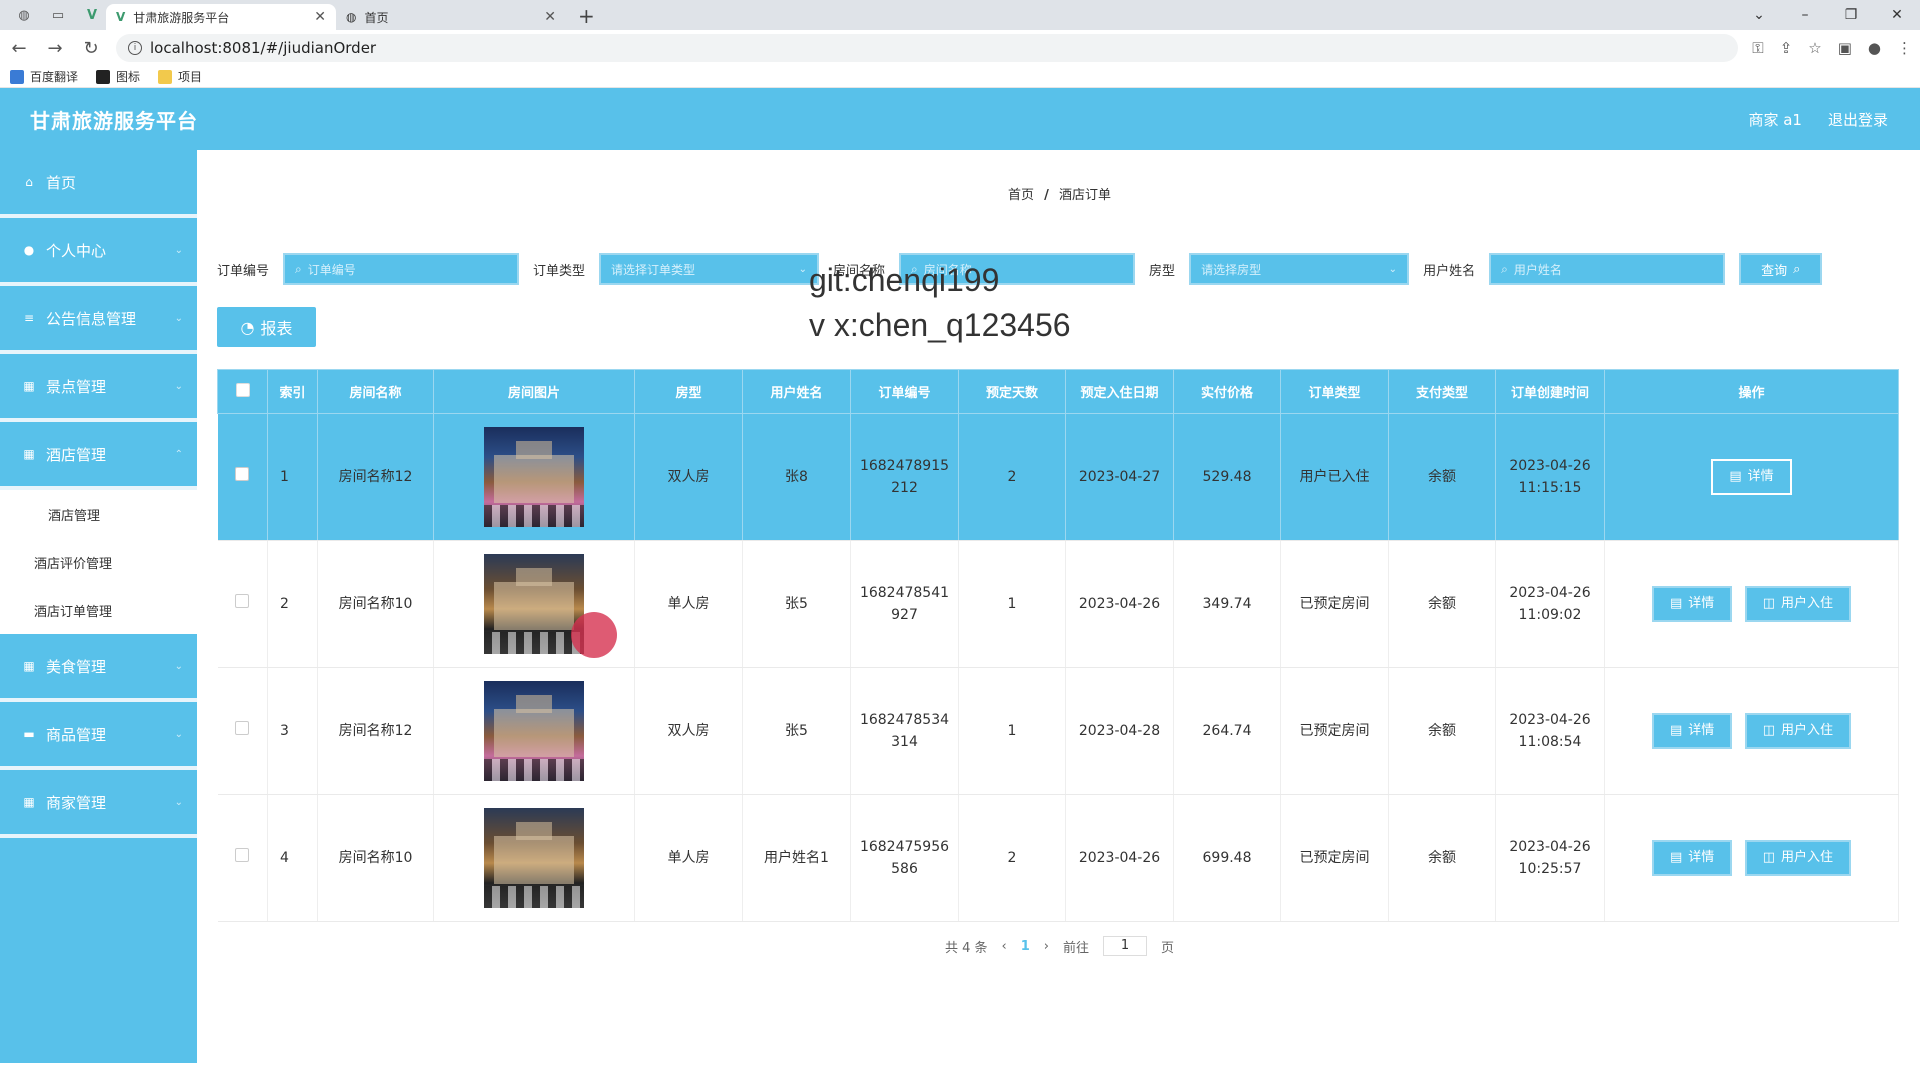  I want to click on document-icon: ▤, so click(1676, 730).